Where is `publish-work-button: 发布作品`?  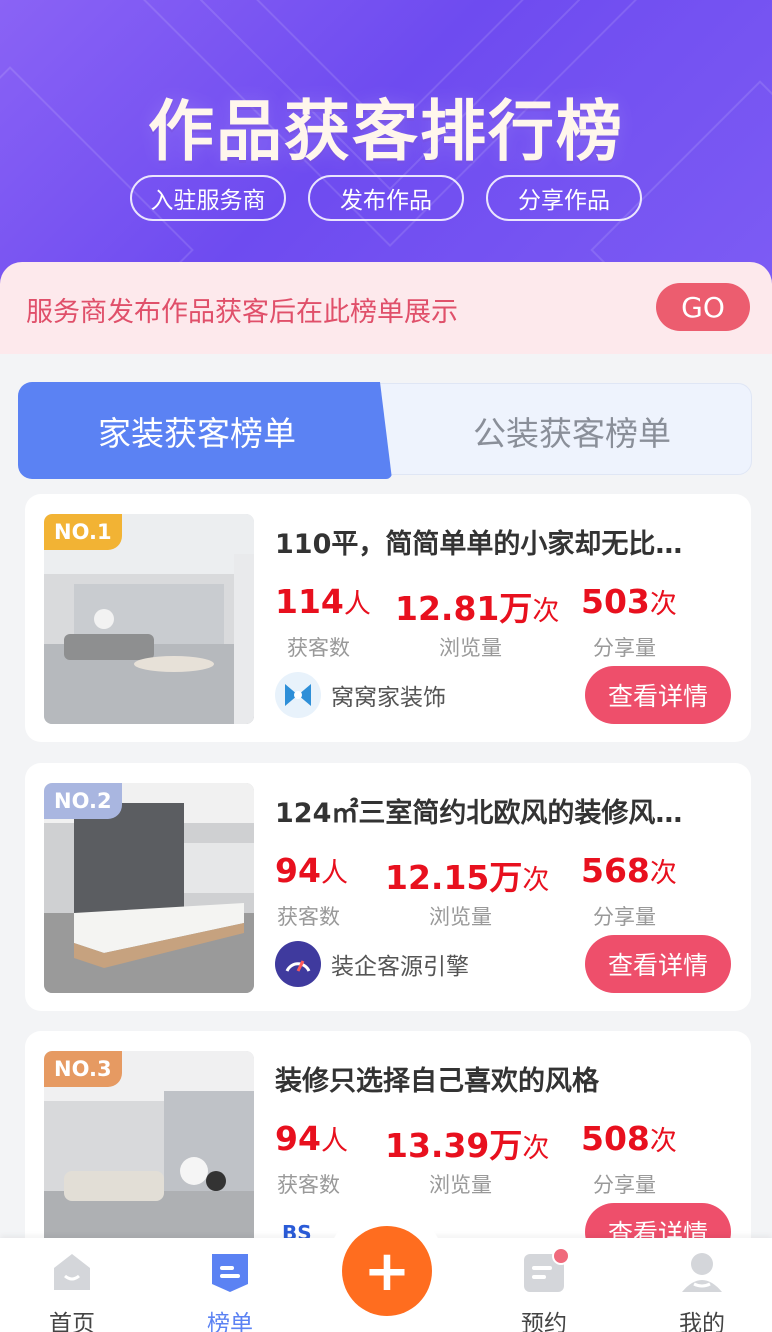 publish-work-button: 发布作品 is located at coordinates (386, 198).